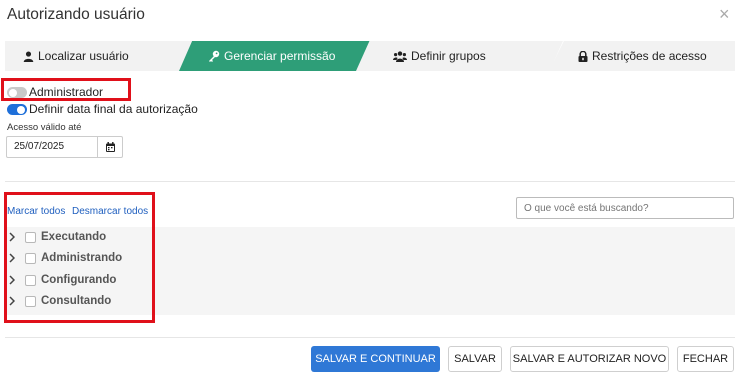  What do you see at coordinates (52, 147) in the screenshot?
I see `valid-until-field: 25/07/2025` at bounding box center [52, 147].